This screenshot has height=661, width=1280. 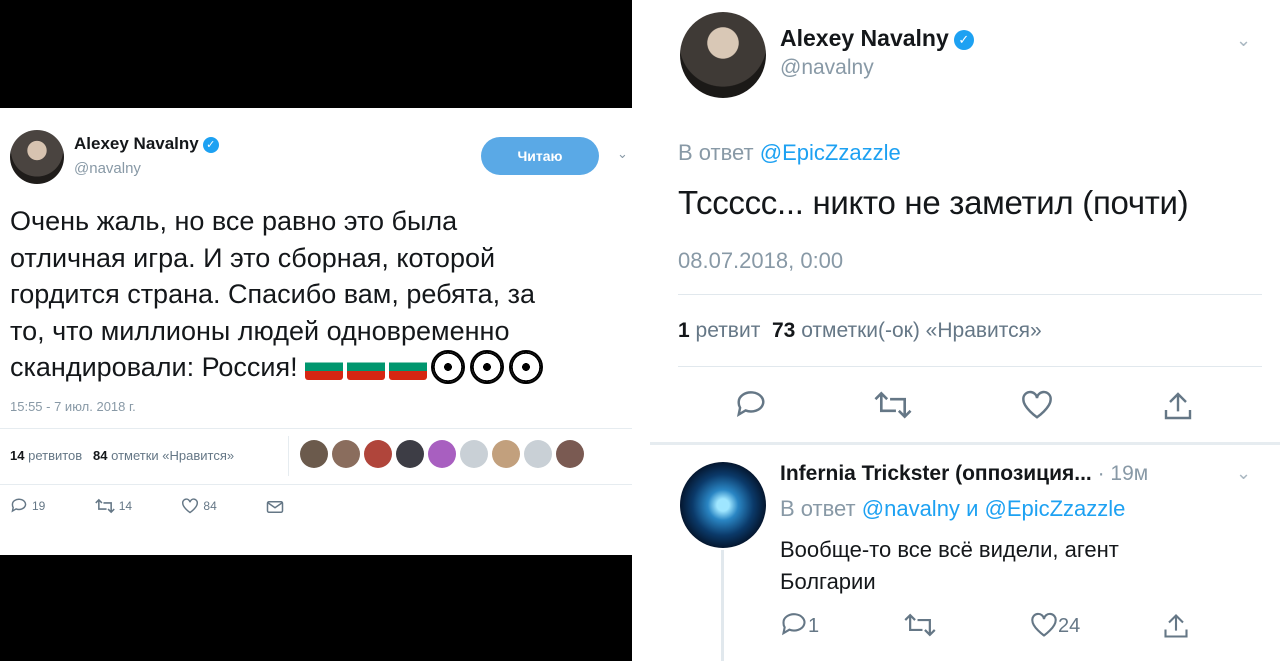 I want to click on reply-age: · 19м, so click(x=1123, y=473).